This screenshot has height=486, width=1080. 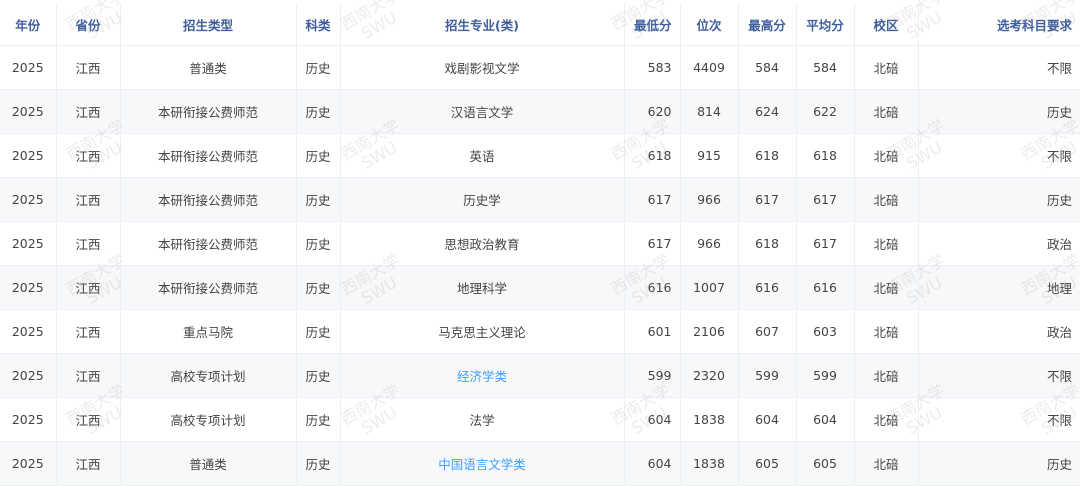 What do you see at coordinates (482, 24) in the screenshot?
I see `header-major: 招生专业(类)` at bounding box center [482, 24].